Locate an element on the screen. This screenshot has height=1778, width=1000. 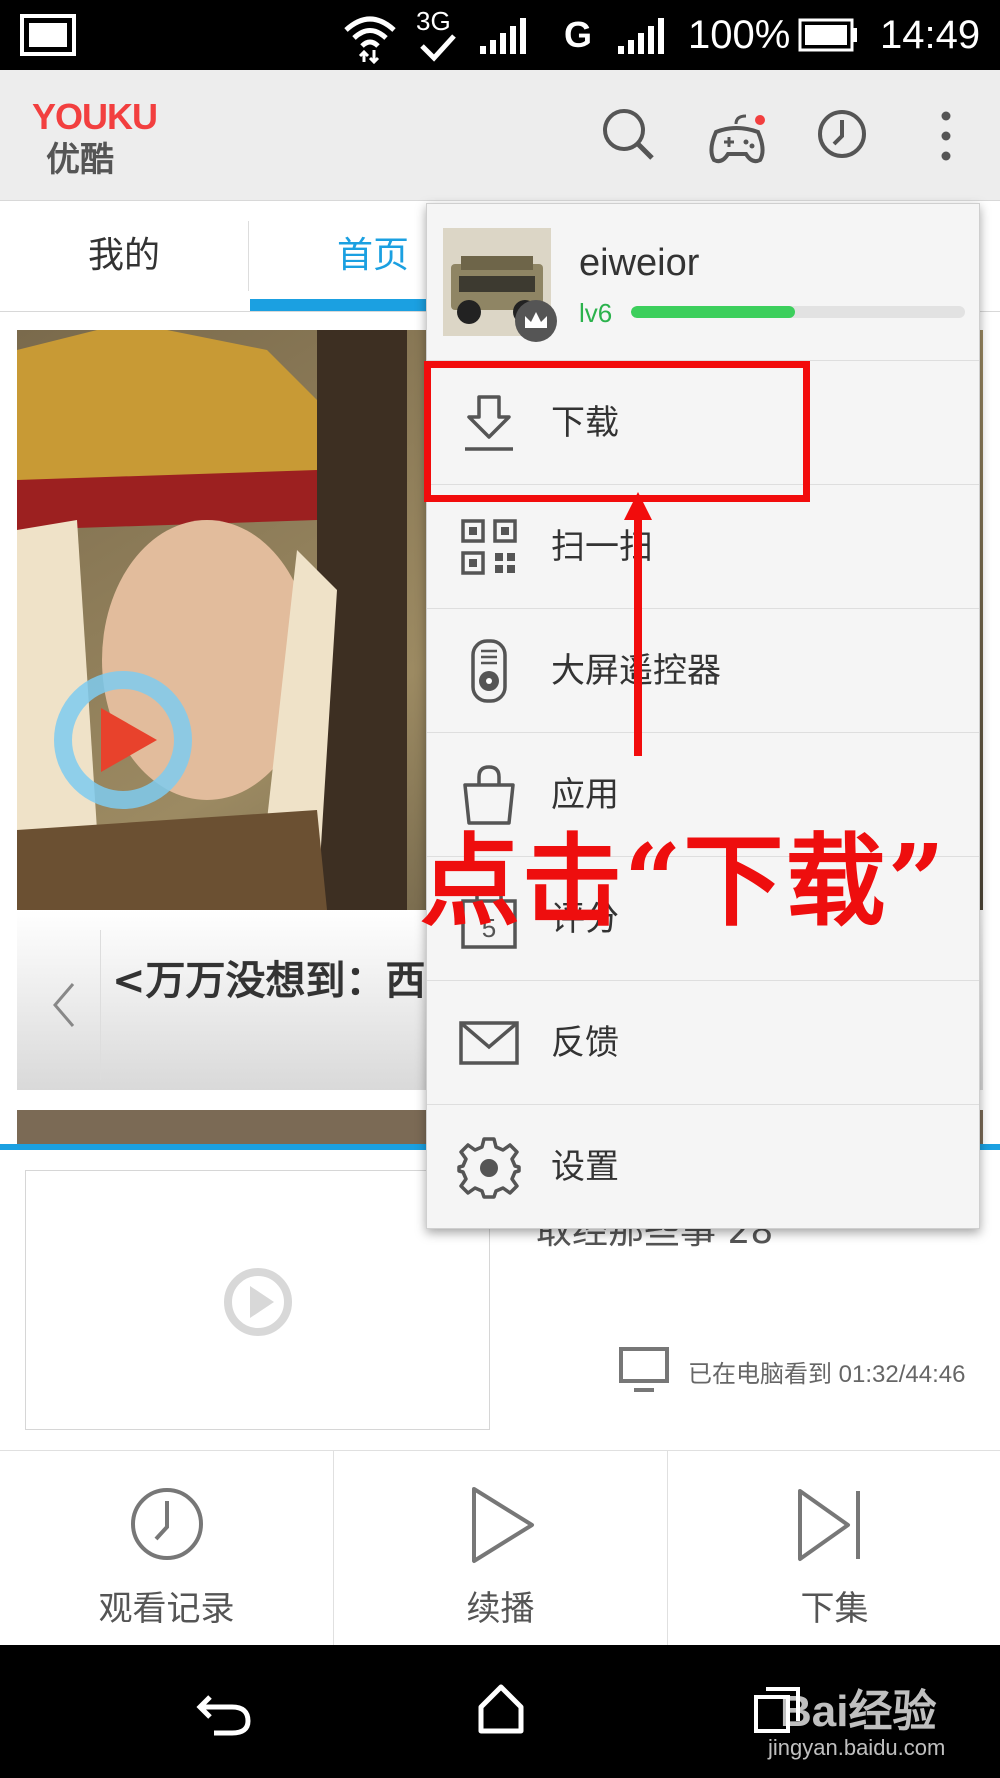
menu-item-feedback-label: 反馈 is located at coordinates (585, 1043).